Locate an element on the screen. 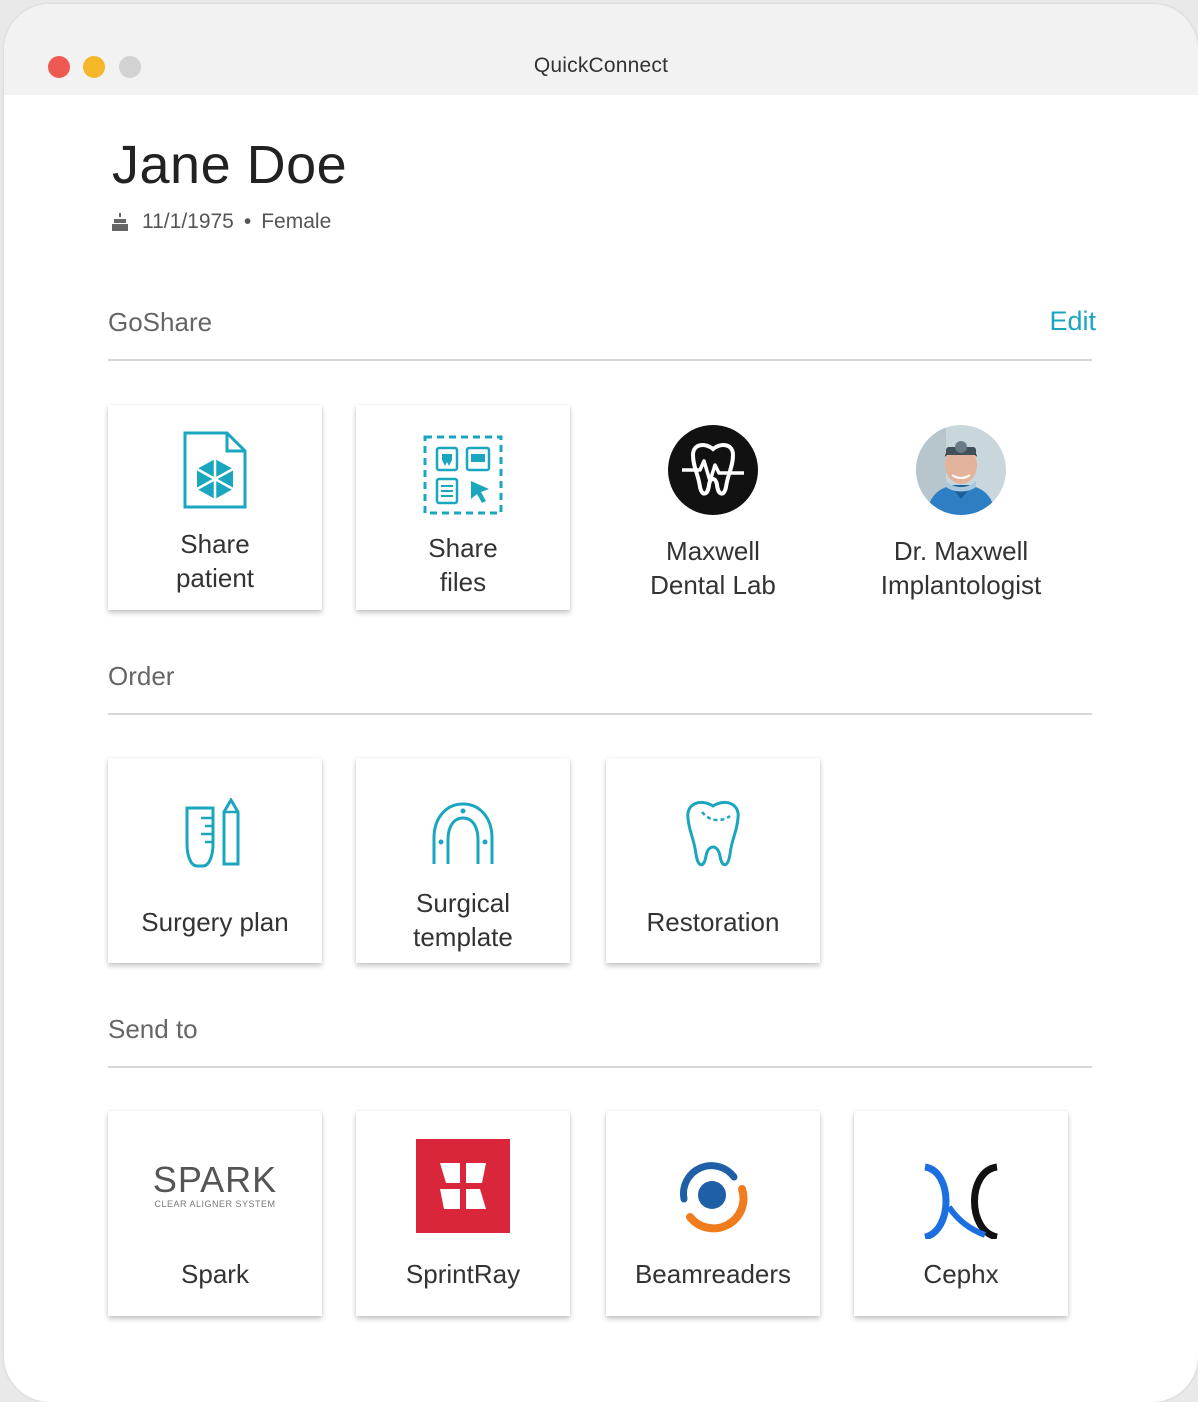 The height and width of the screenshot is (1402, 1198). doctor-avatar is located at coordinates (961, 470).